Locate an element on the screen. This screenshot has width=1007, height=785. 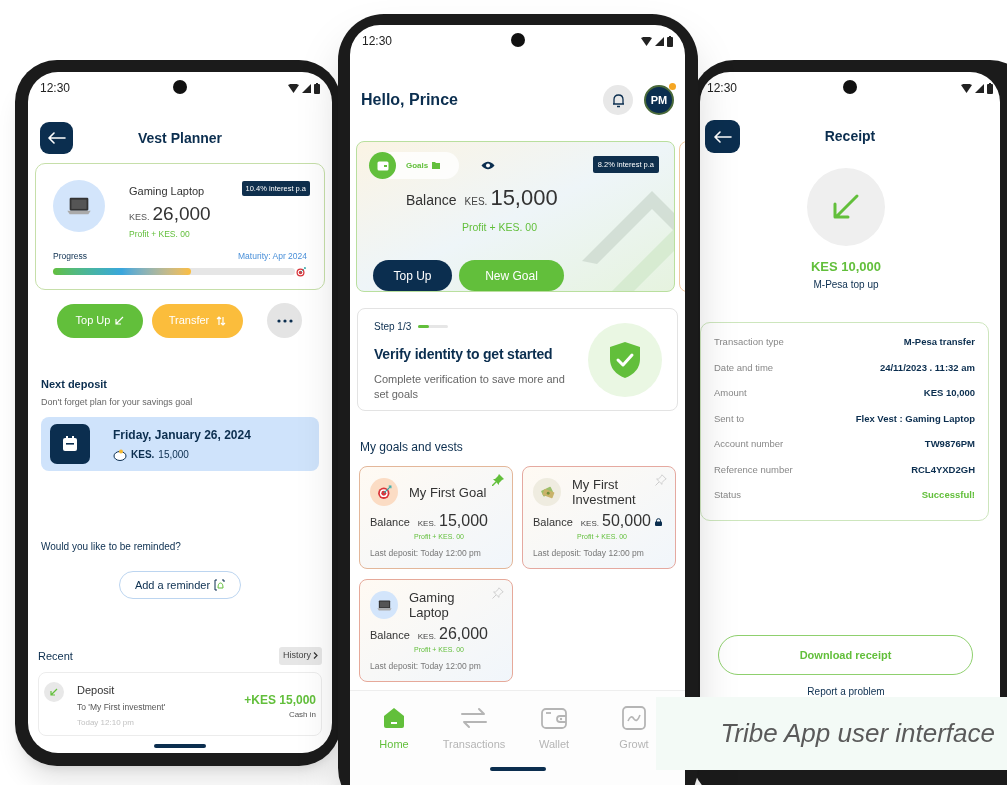
receipt-amount: KES 10,000 is located at coordinates (846, 267).